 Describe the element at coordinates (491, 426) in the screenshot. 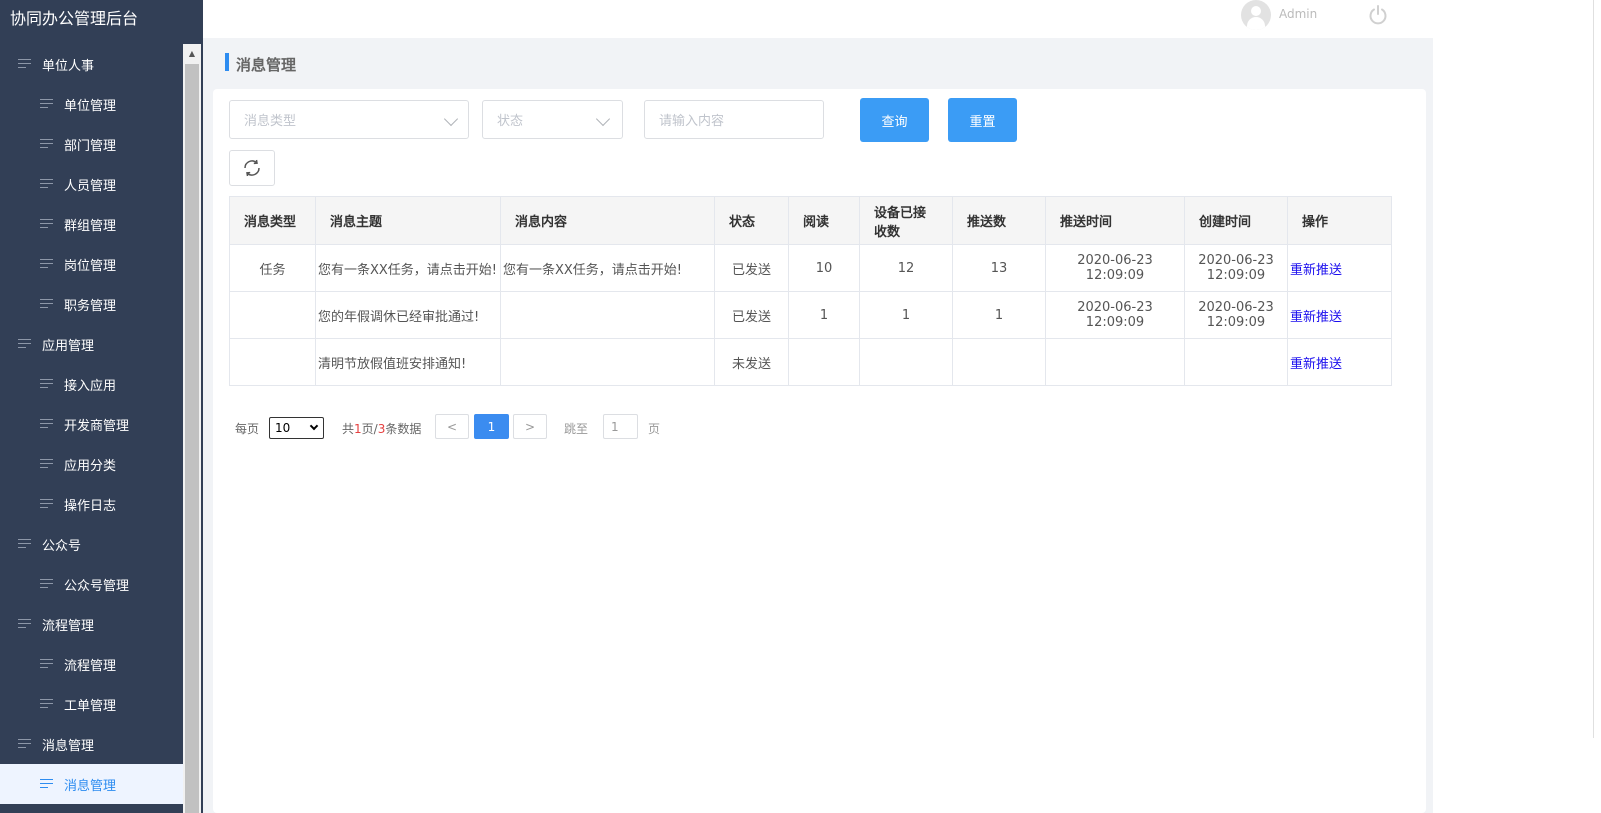

I see `page-1-button: 1` at that location.